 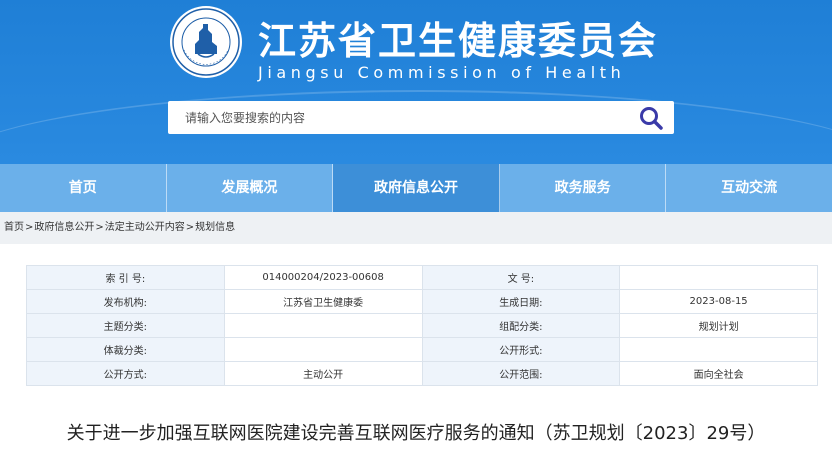 What do you see at coordinates (206, 42) in the screenshot?
I see `commission-emblem-icon` at bounding box center [206, 42].